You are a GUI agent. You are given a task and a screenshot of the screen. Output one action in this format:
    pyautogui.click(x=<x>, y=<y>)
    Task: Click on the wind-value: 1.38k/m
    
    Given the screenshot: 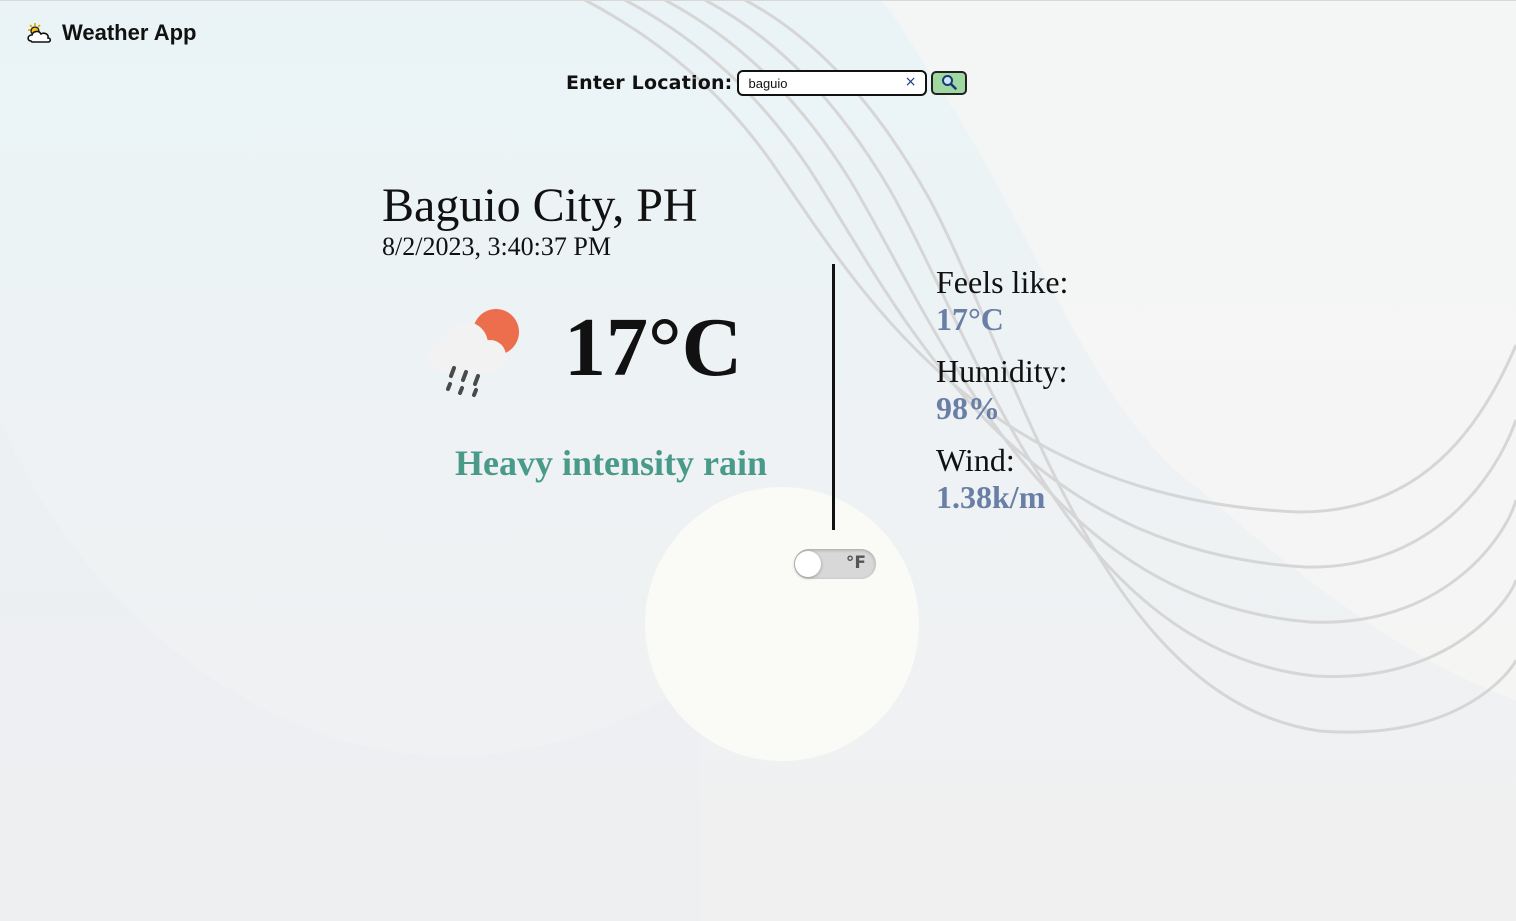 What is the action you would take?
    pyautogui.click(x=991, y=497)
    